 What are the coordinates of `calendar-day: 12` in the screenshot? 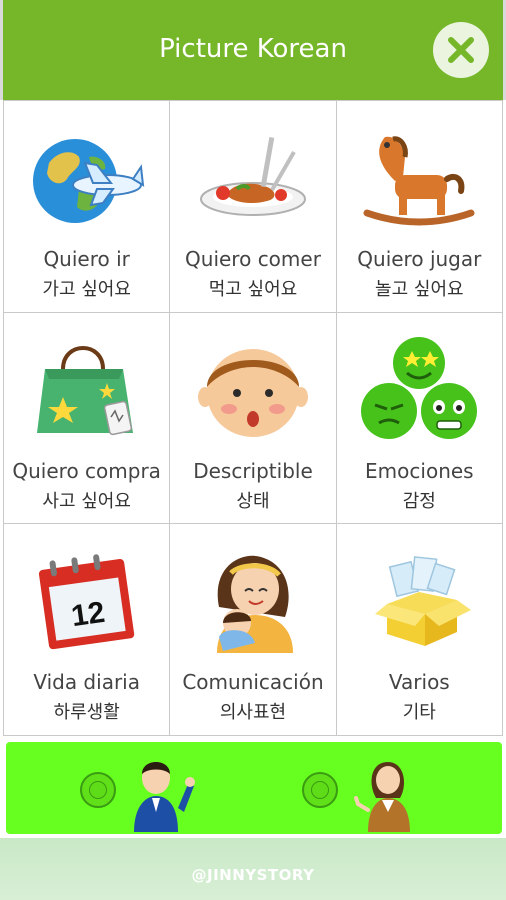 It's located at (88, 614).